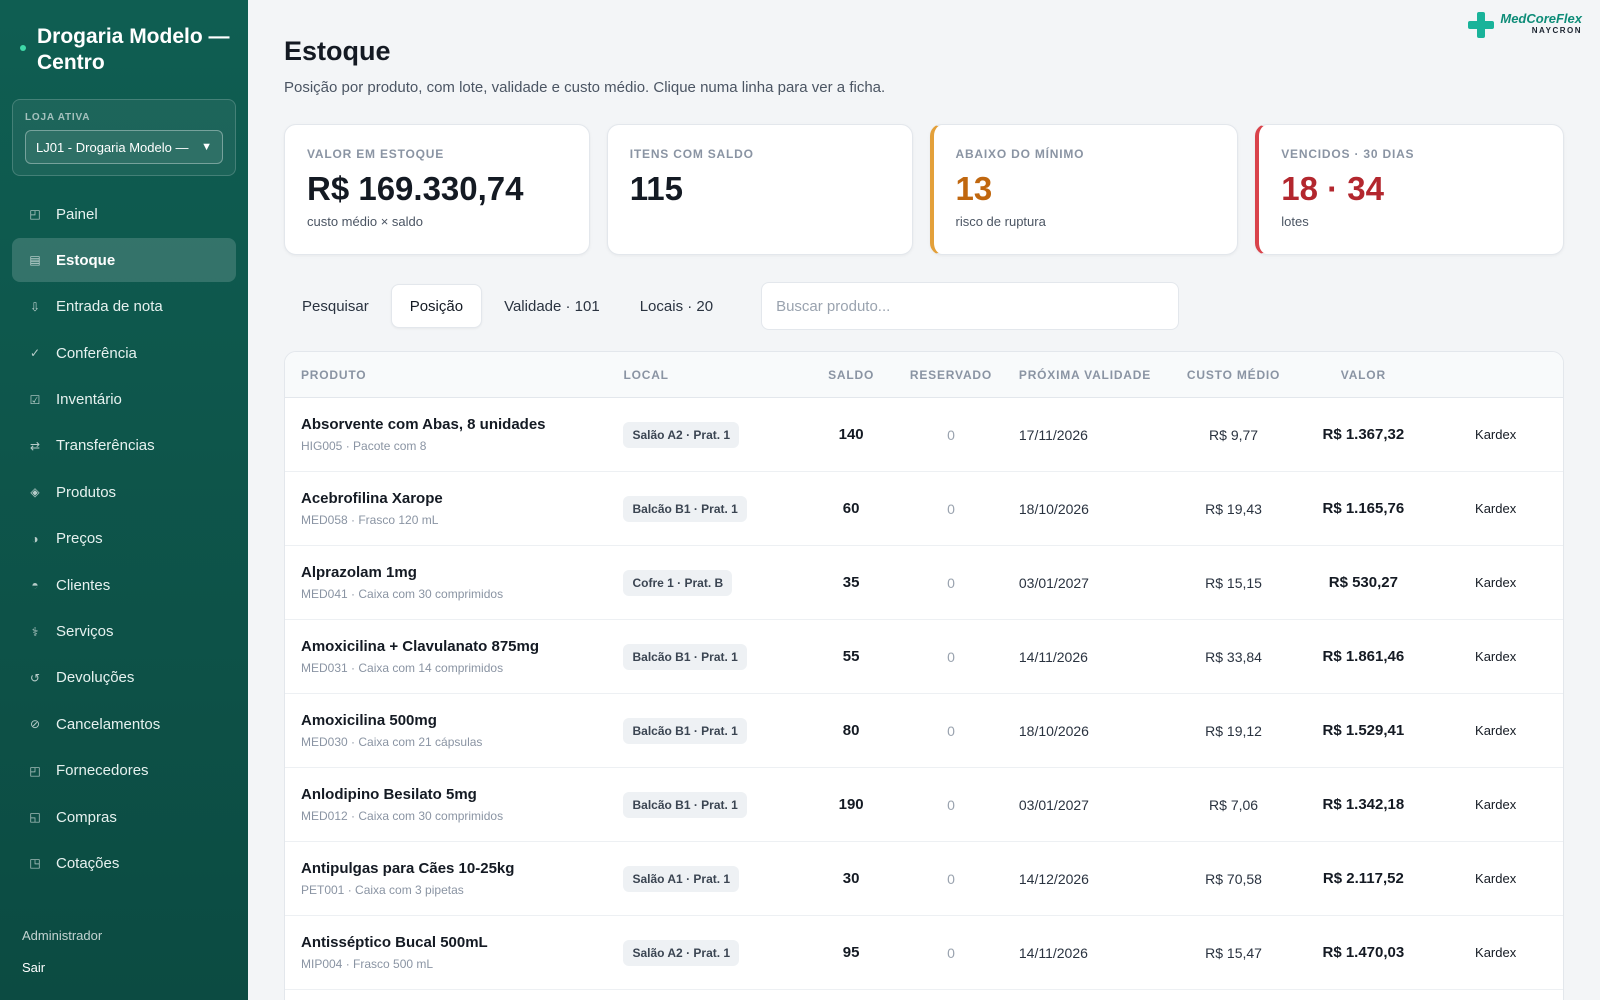  Describe the element at coordinates (851, 508) in the screenshot. I see `cell-saldo: 60` at that location.